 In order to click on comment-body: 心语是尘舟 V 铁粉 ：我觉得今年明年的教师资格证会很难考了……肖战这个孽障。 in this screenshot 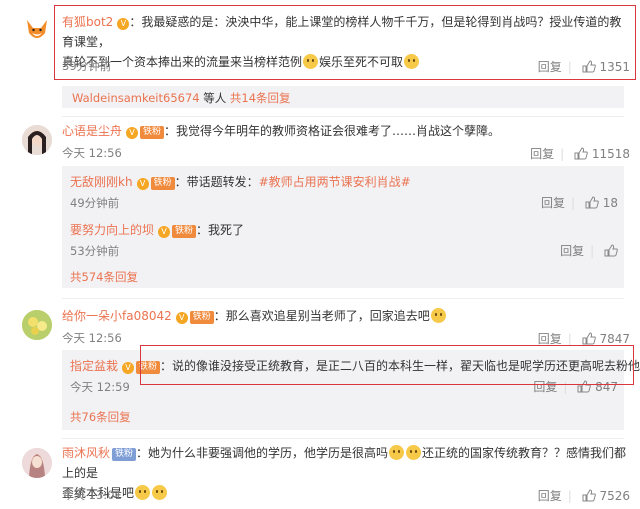, I will do `click(281, 131)`.